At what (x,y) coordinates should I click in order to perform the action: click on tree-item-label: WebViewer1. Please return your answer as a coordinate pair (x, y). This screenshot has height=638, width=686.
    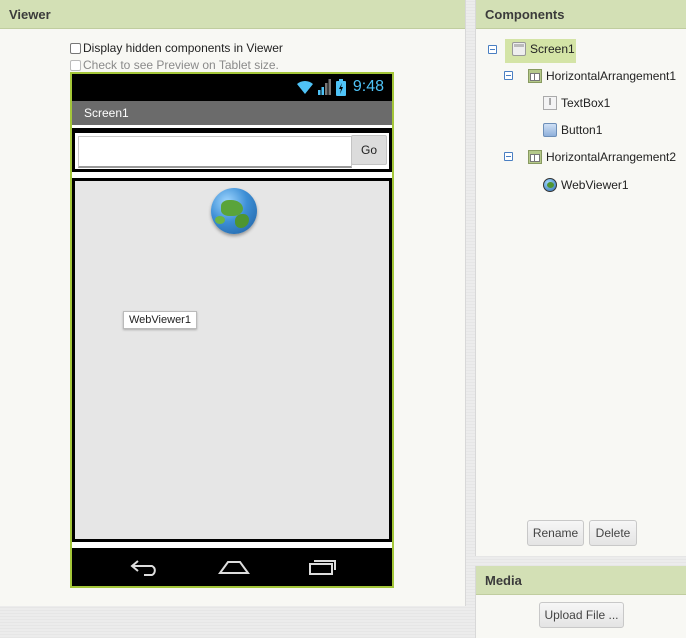
    Looking at the image, I should click on (595, 185).